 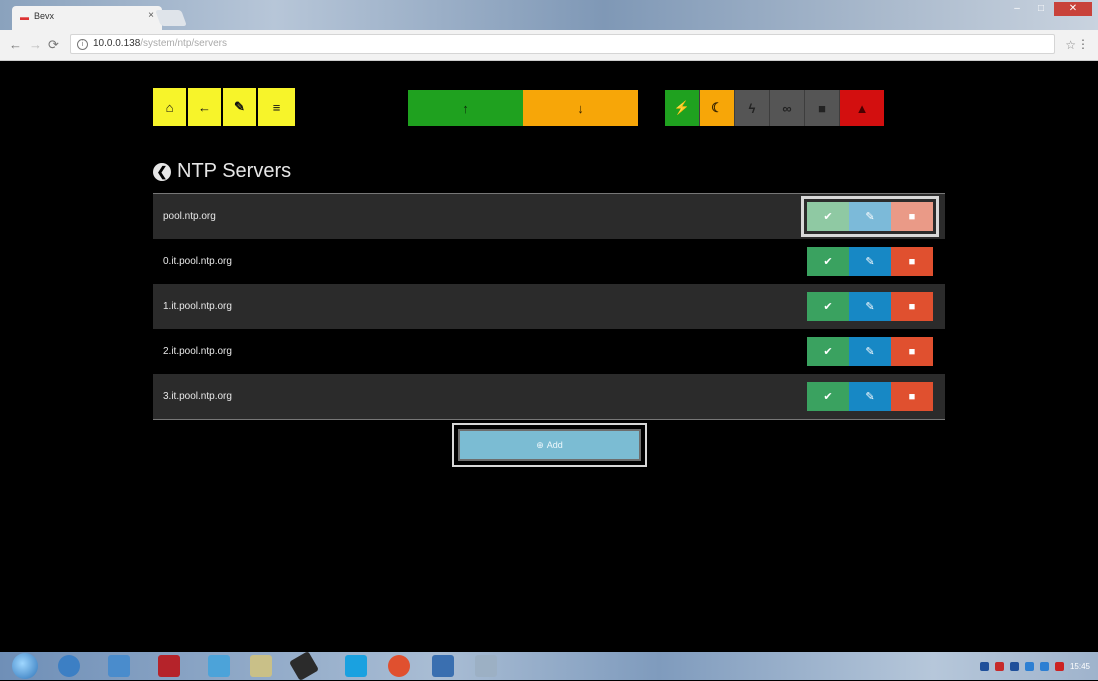 I want to click on monitor-icon, so click(x=443, y=666).